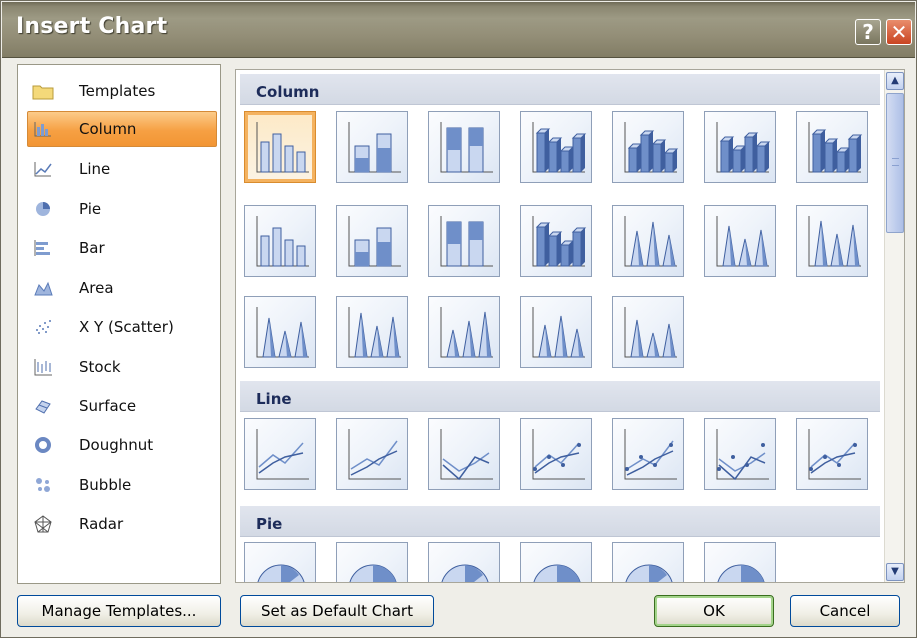  I want to click on help-button: ?, so click(868, 32).